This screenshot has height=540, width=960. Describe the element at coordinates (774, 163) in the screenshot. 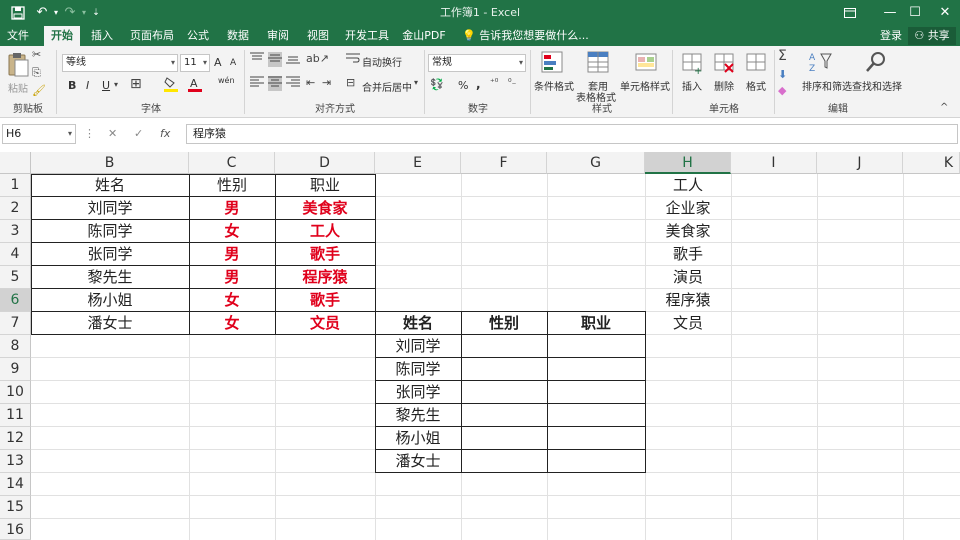

I see `column-header-i: I` at that location.